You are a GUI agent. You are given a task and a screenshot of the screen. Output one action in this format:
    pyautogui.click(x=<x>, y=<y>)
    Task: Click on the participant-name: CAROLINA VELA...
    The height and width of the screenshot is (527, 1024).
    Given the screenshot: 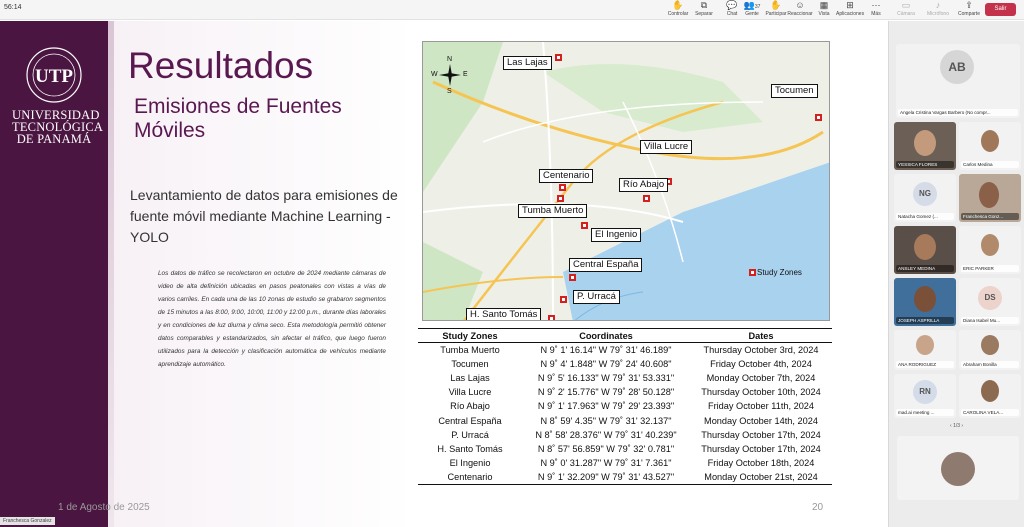 What is the action you would take?
    pyautogui.click(x=990, y=412)
    